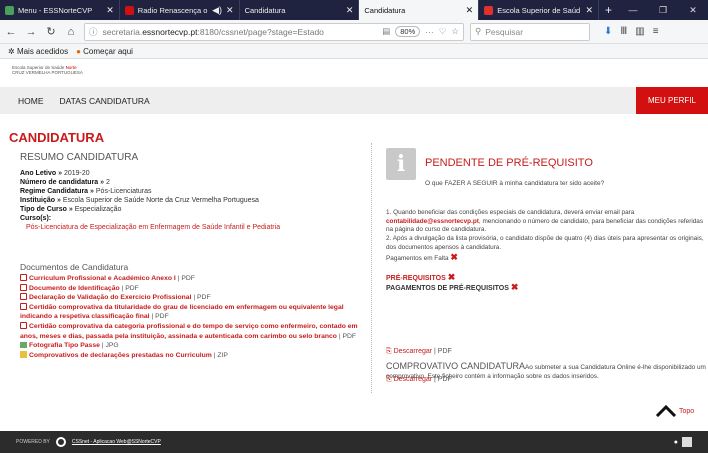 The height and width of the screenshot is (453, 708). Describe the element at coordinates (11, 32) in the screenshot. I see `back-icon: ←` at that location.